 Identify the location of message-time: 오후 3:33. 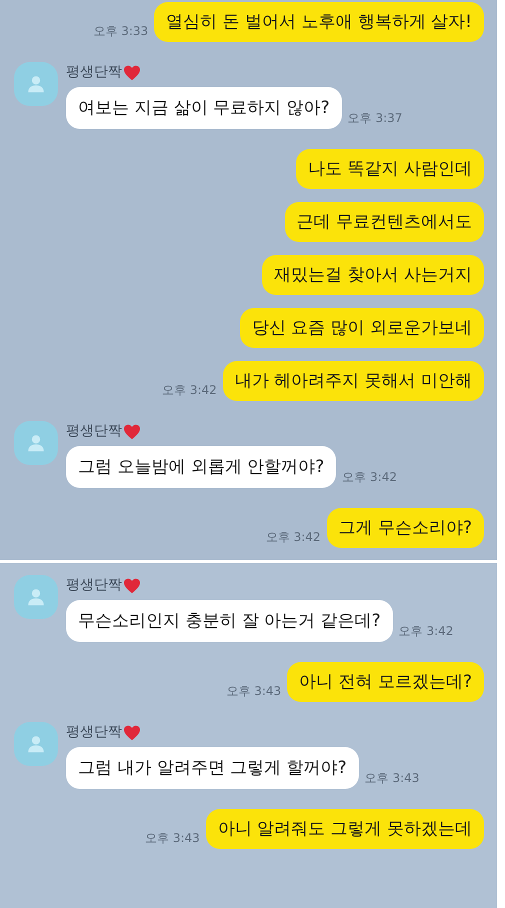
(120, 31).